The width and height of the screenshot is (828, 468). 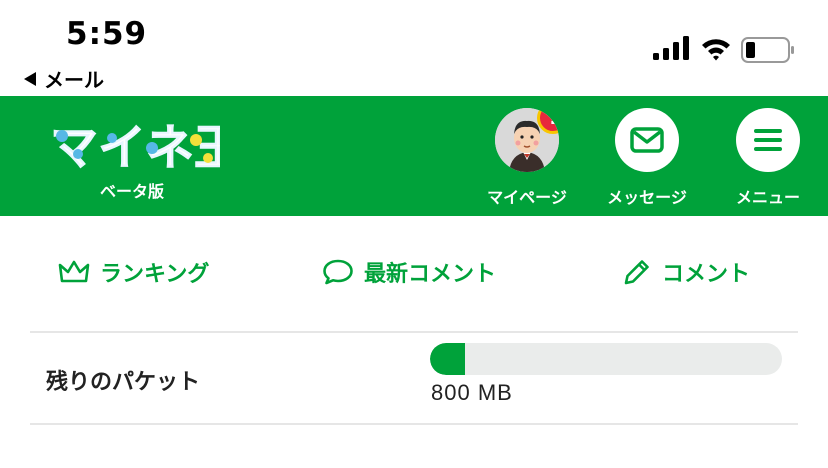 What do you see at coordinates (671, 48) in the screenshot?
I see `cellular-signal-icon` at bounding box center [671, 48].